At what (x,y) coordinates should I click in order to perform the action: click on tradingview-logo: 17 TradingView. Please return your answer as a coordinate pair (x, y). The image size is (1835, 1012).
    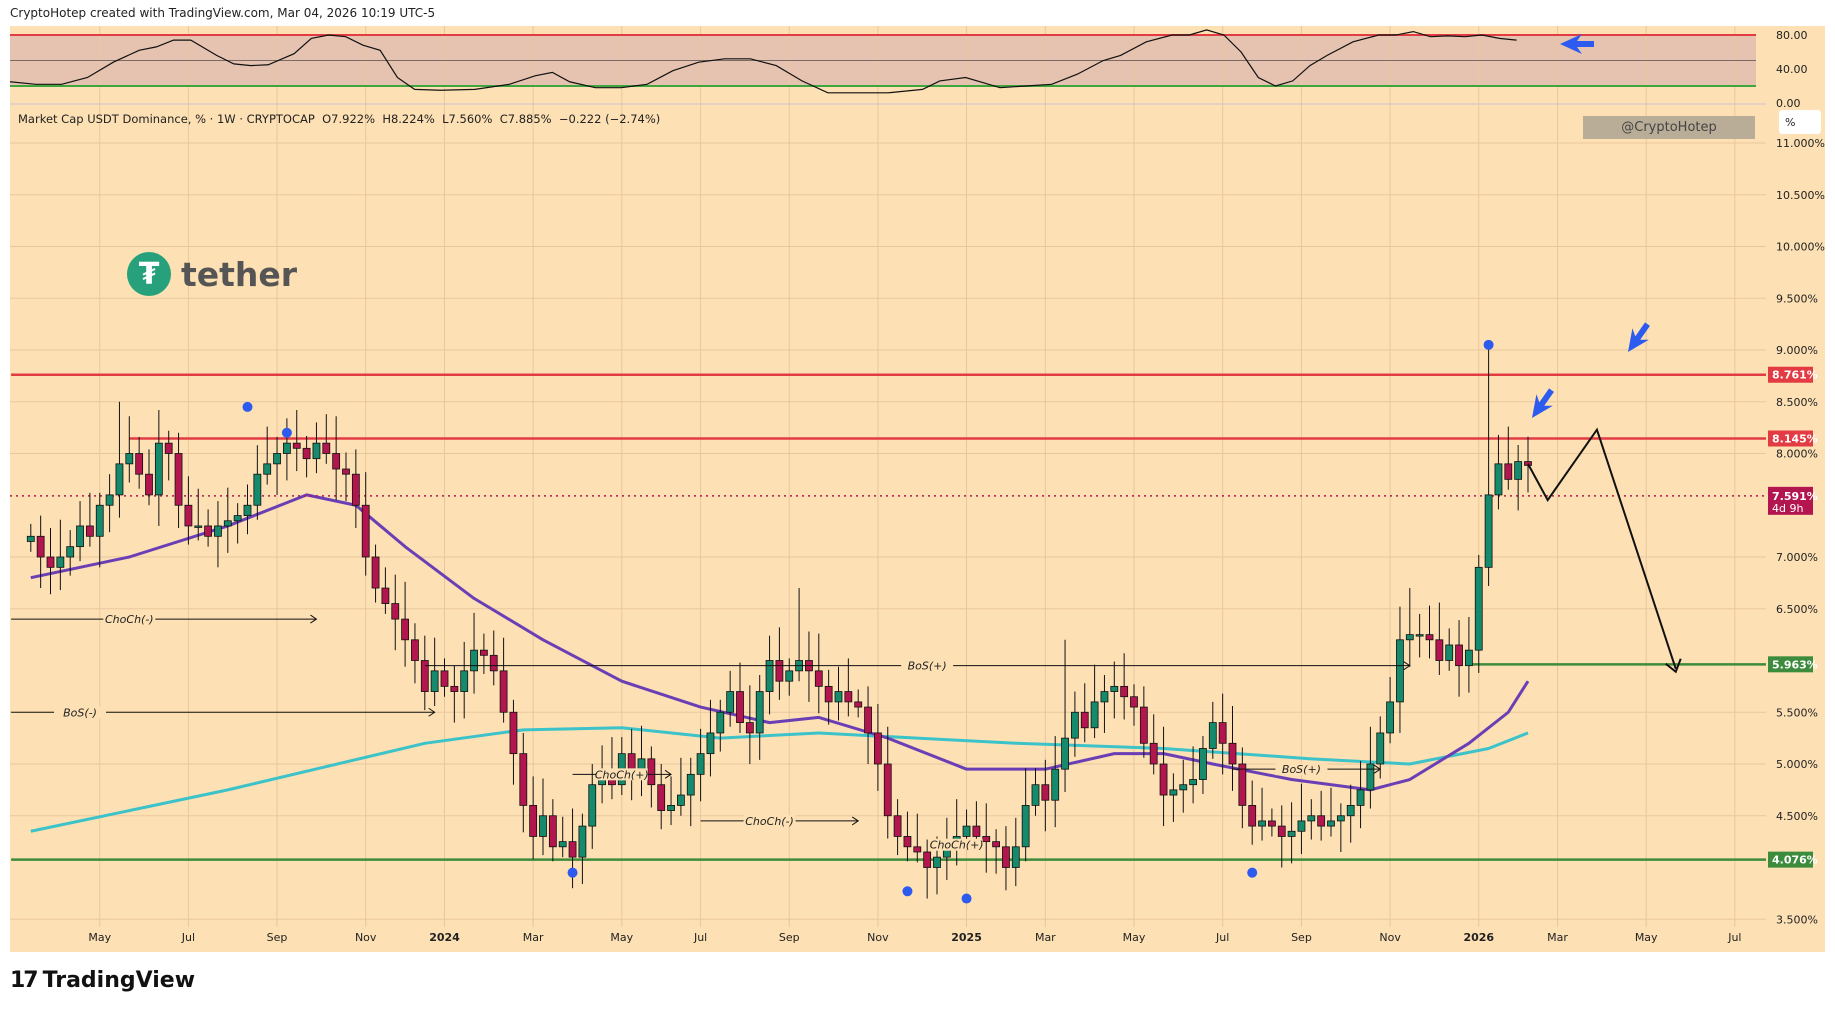
    Looking at the image, I should click on (102, 980).